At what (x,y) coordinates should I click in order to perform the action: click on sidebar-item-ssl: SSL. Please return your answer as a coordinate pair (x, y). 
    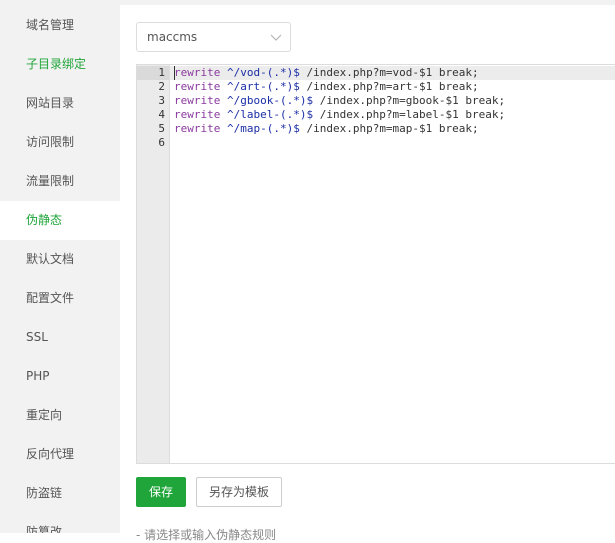
    Looking at the image, I should click on (60, 337).